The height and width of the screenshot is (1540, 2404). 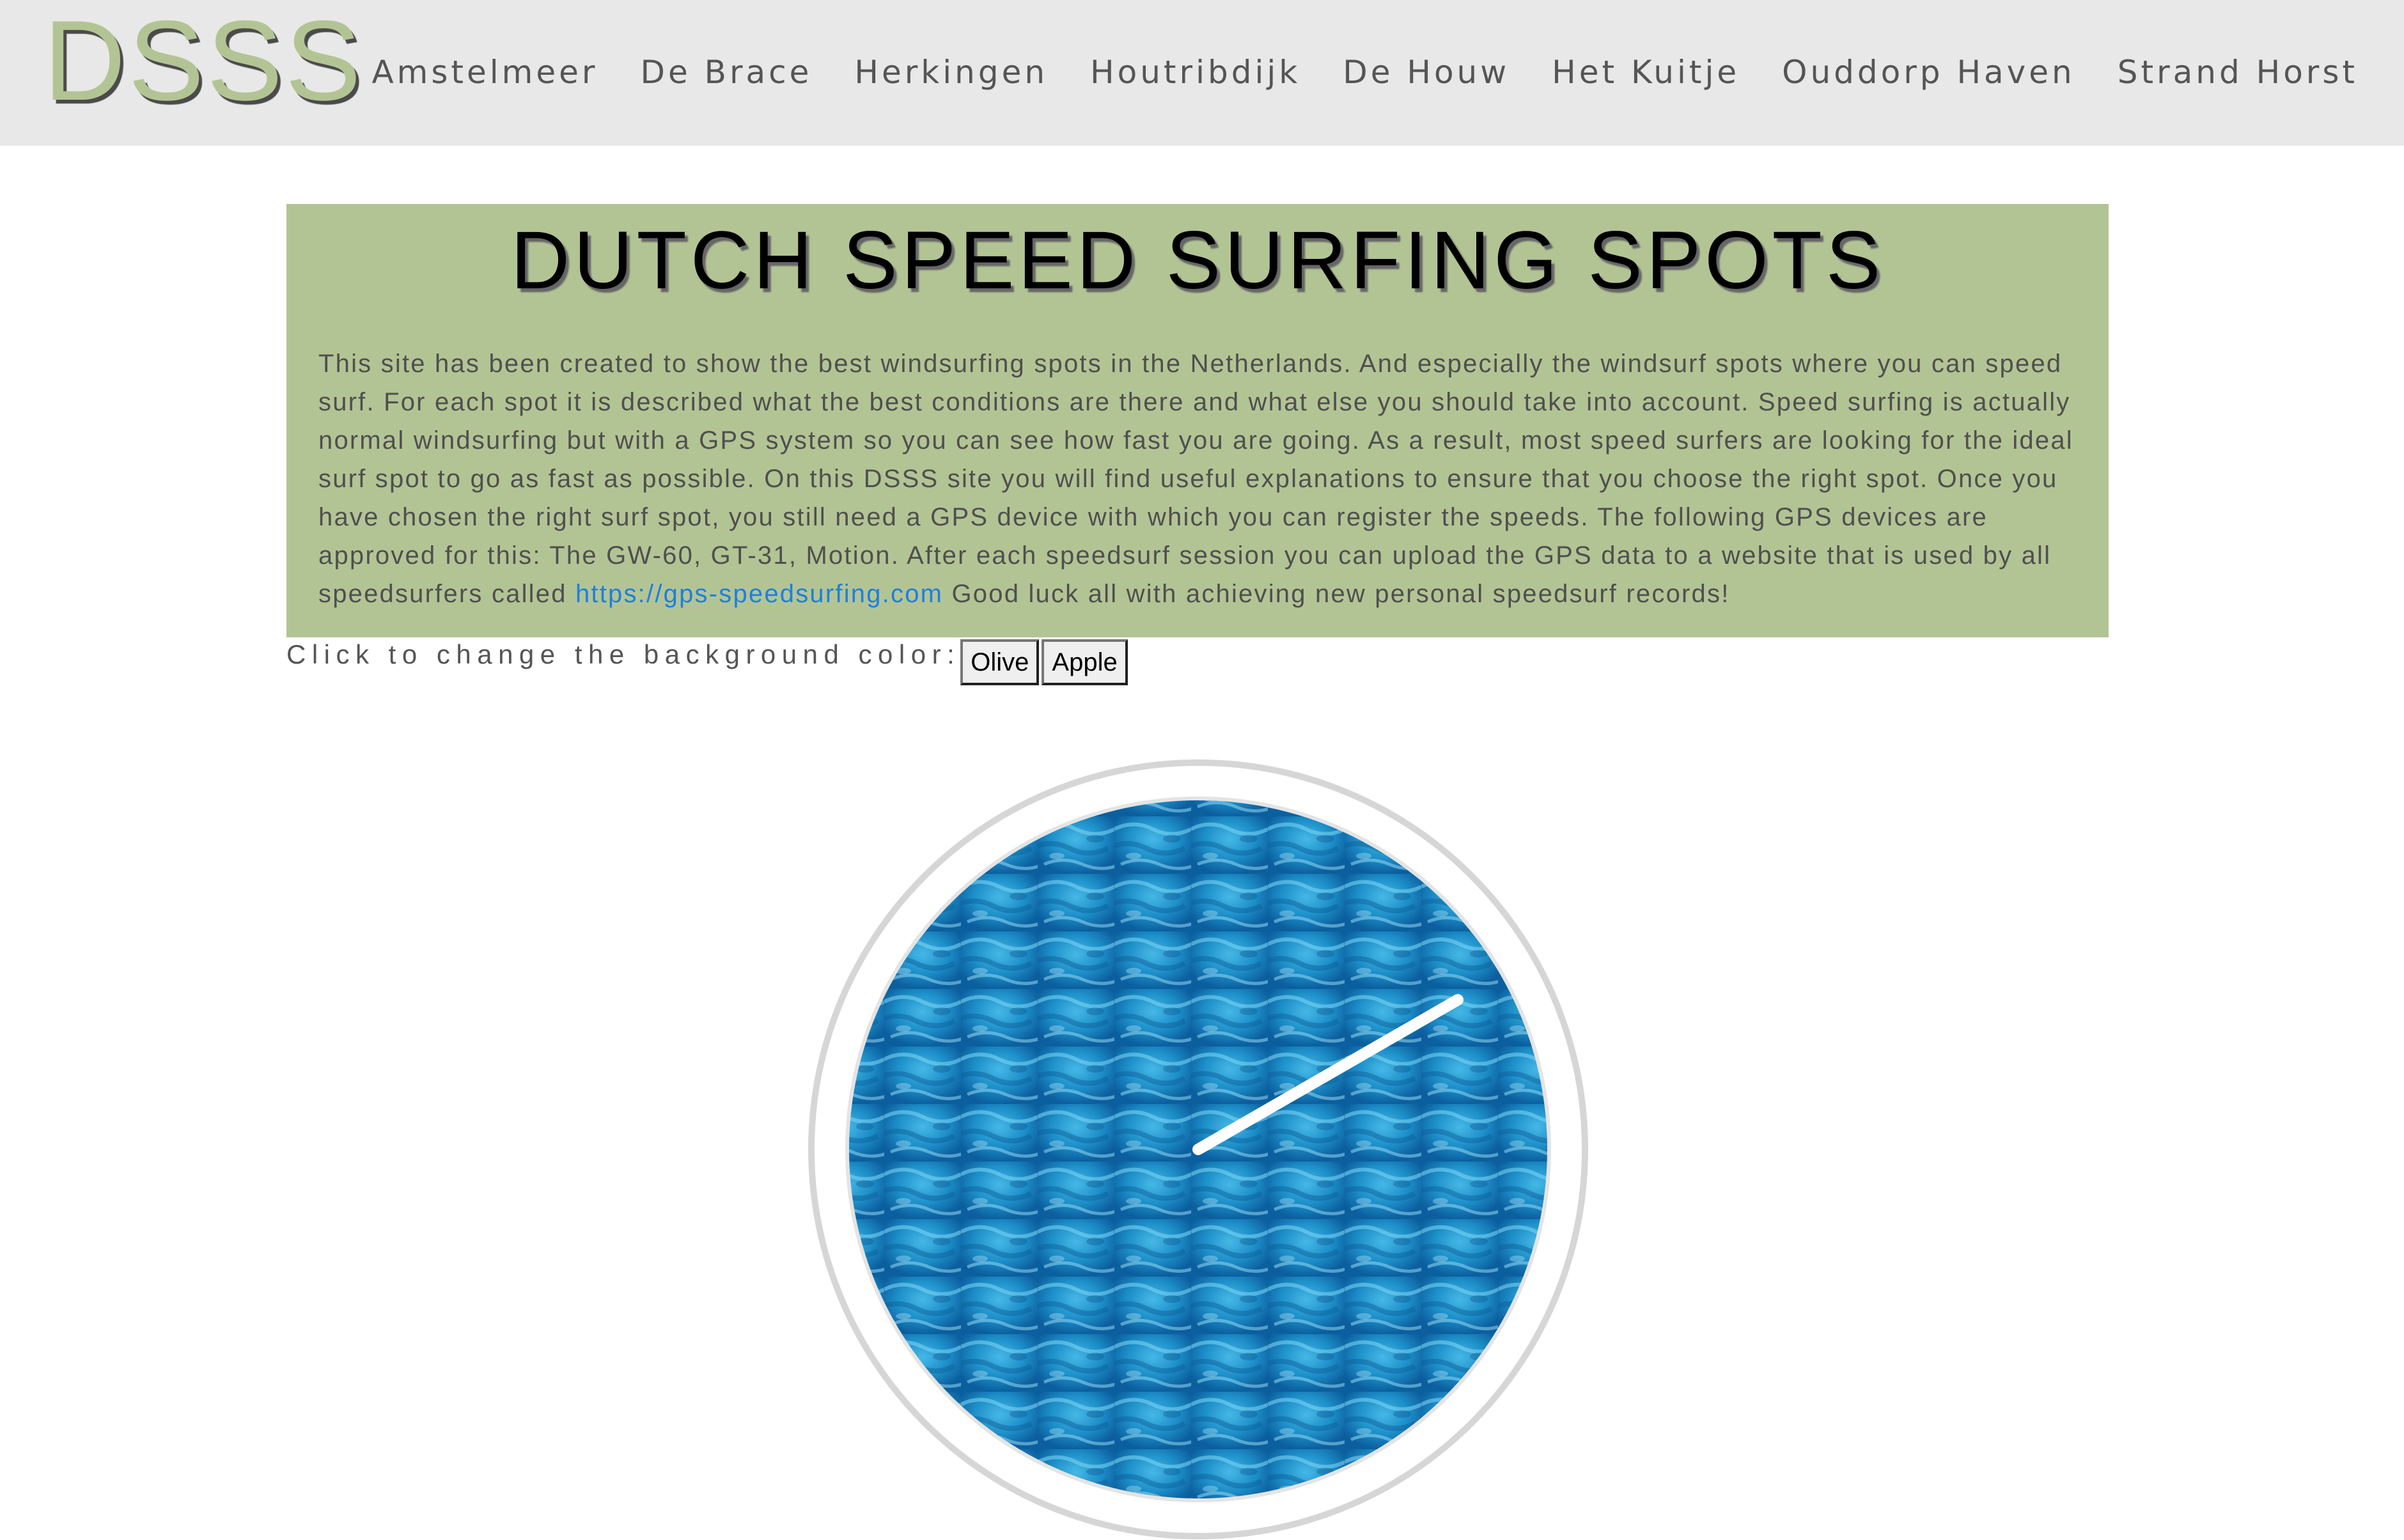 I want to click on nav-item-herkingen: Herkingen, so click(x=951, y=72).